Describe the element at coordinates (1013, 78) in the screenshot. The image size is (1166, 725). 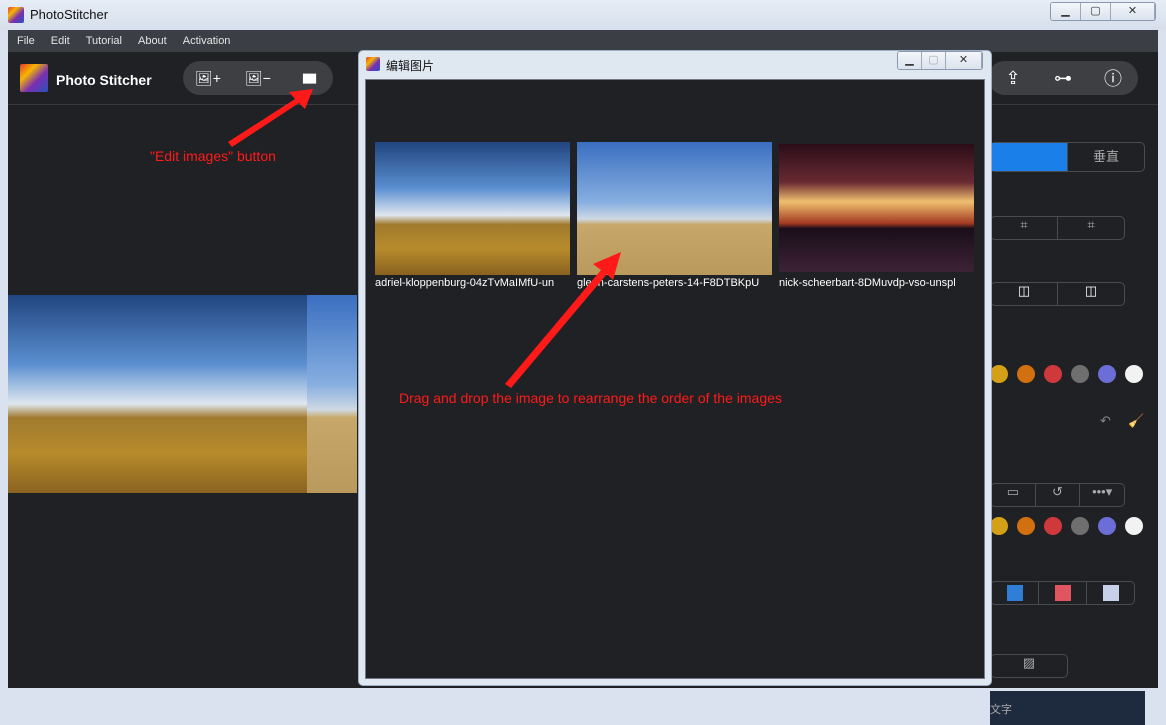
I see `upload-cloud-icon: ⇪` at that location.